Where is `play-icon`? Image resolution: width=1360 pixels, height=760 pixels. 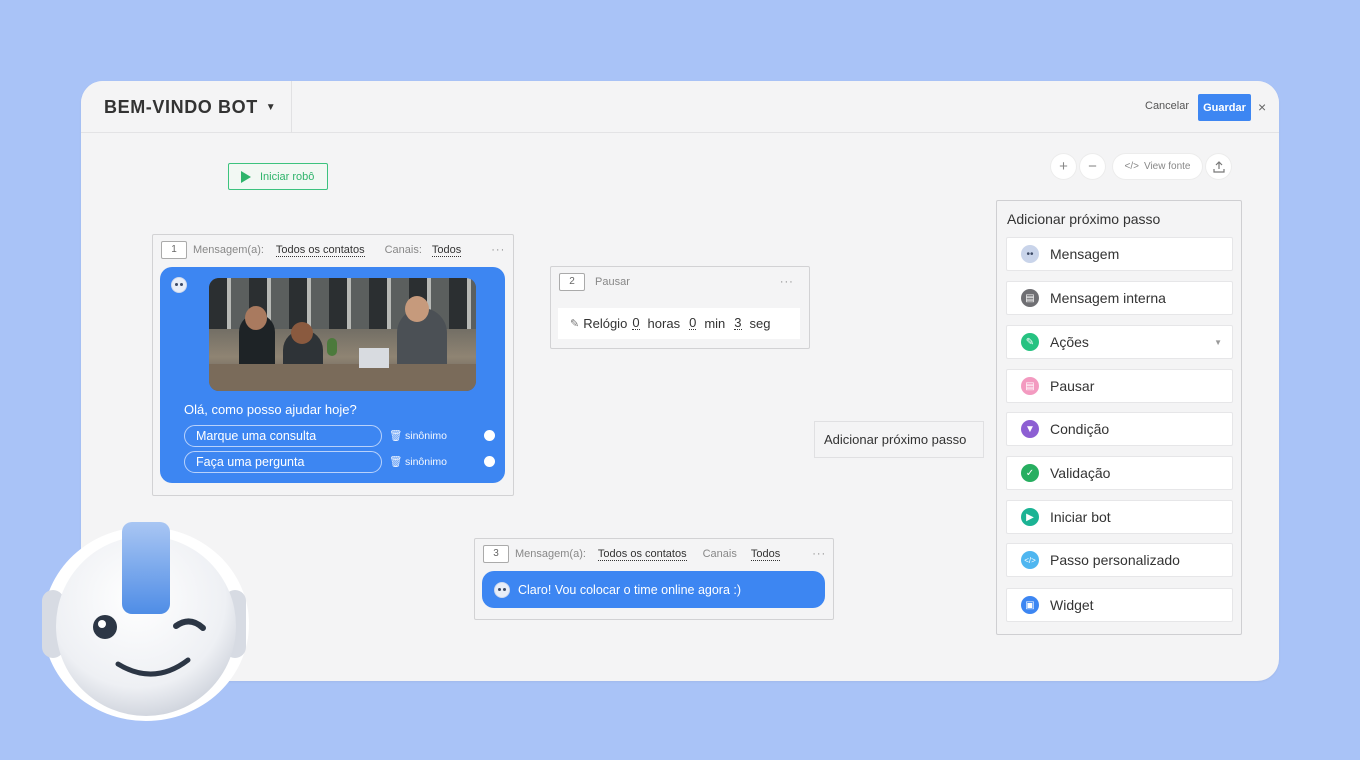 play-icon is located at coordinates (246, 176).